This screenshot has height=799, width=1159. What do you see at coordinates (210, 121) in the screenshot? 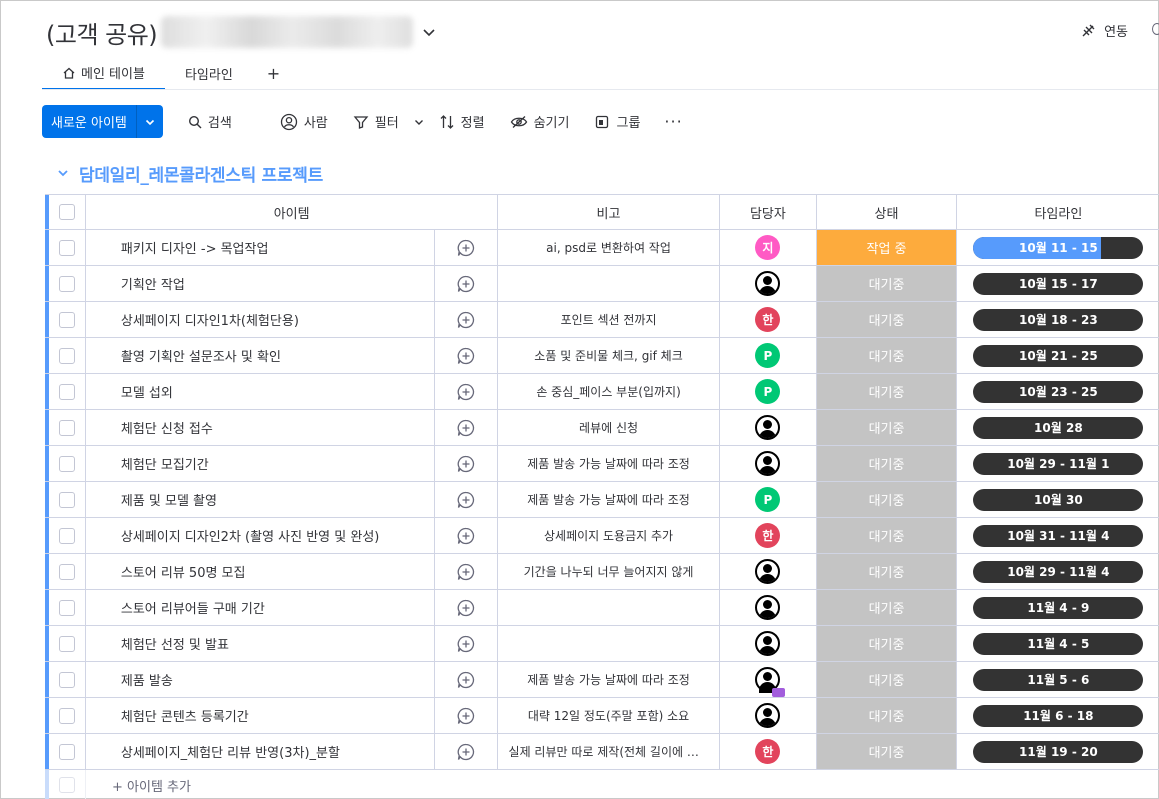
I see `search-button: 검색` at bounding box center [210, 121].